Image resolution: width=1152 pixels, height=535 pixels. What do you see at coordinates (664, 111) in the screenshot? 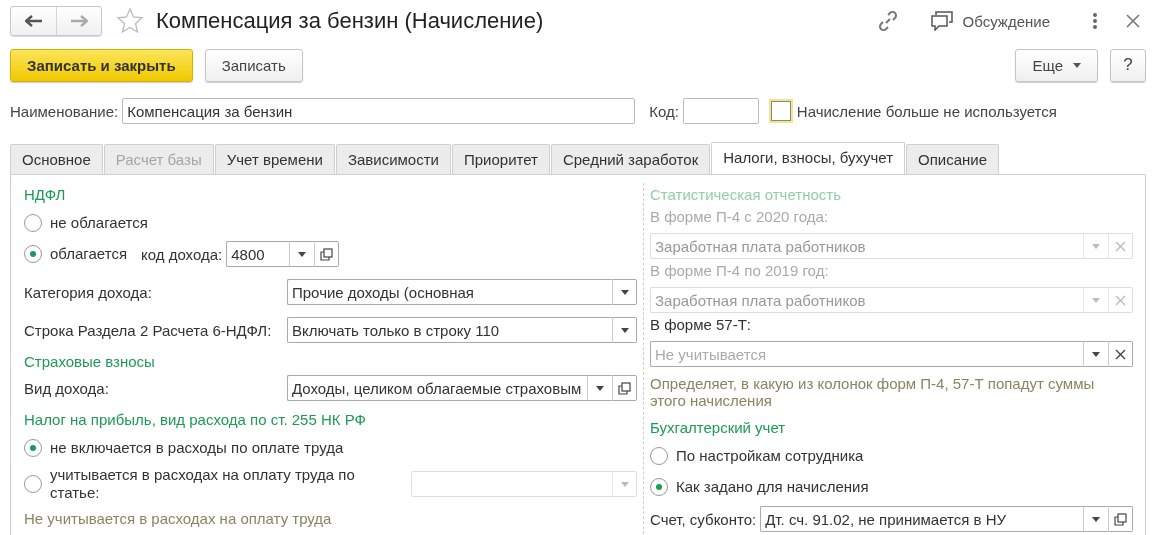
I see `field-label: Код:` at bounding box center [664, 111].